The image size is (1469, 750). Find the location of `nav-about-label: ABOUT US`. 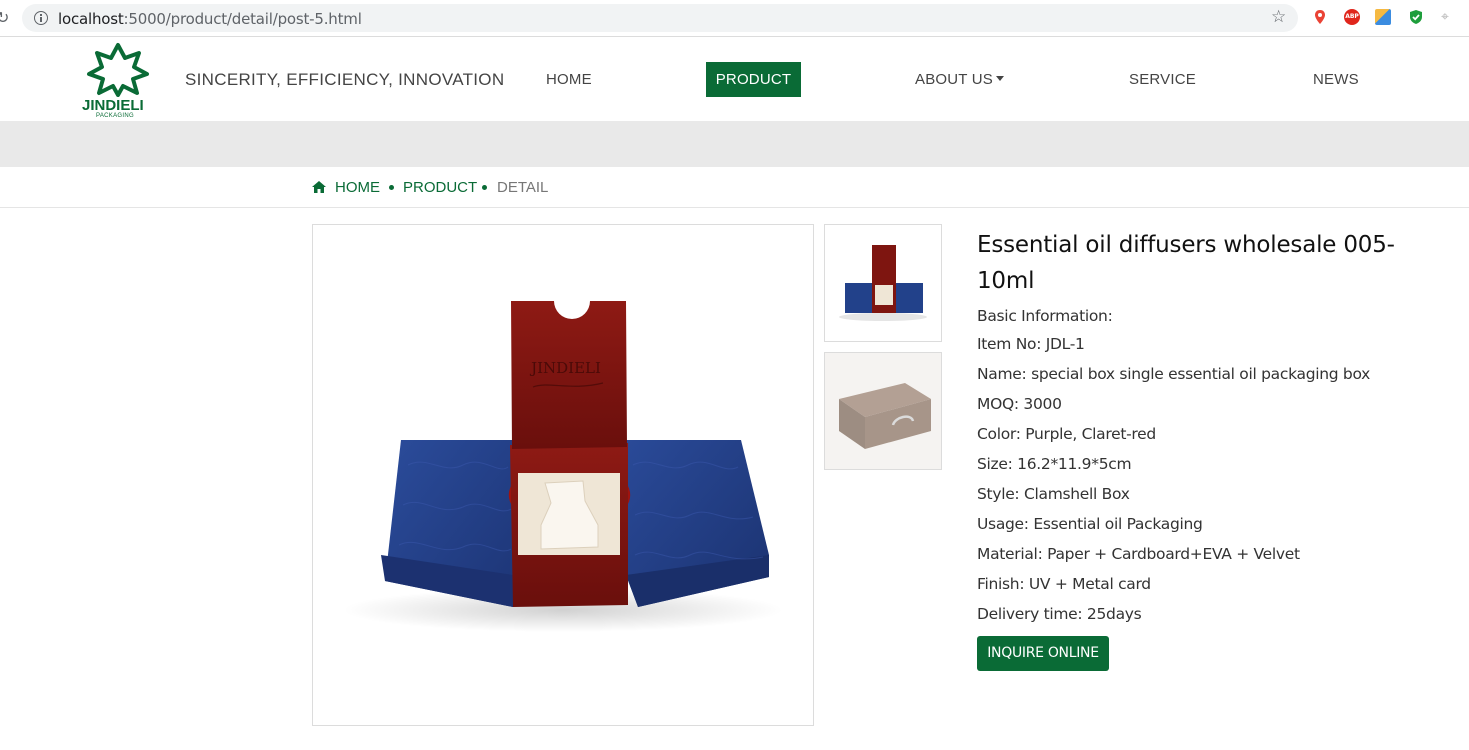

nav-about-label: ABOUT US is located at coordinates (954, 79).